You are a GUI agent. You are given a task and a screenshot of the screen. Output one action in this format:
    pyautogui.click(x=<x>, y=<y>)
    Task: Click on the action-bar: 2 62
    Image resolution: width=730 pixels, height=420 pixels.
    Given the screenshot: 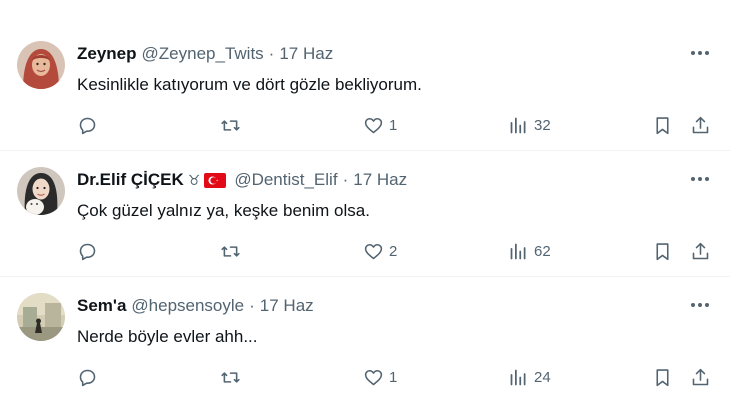 What is the action you would take?
    pyautogui.click(x=365, y=251)
    